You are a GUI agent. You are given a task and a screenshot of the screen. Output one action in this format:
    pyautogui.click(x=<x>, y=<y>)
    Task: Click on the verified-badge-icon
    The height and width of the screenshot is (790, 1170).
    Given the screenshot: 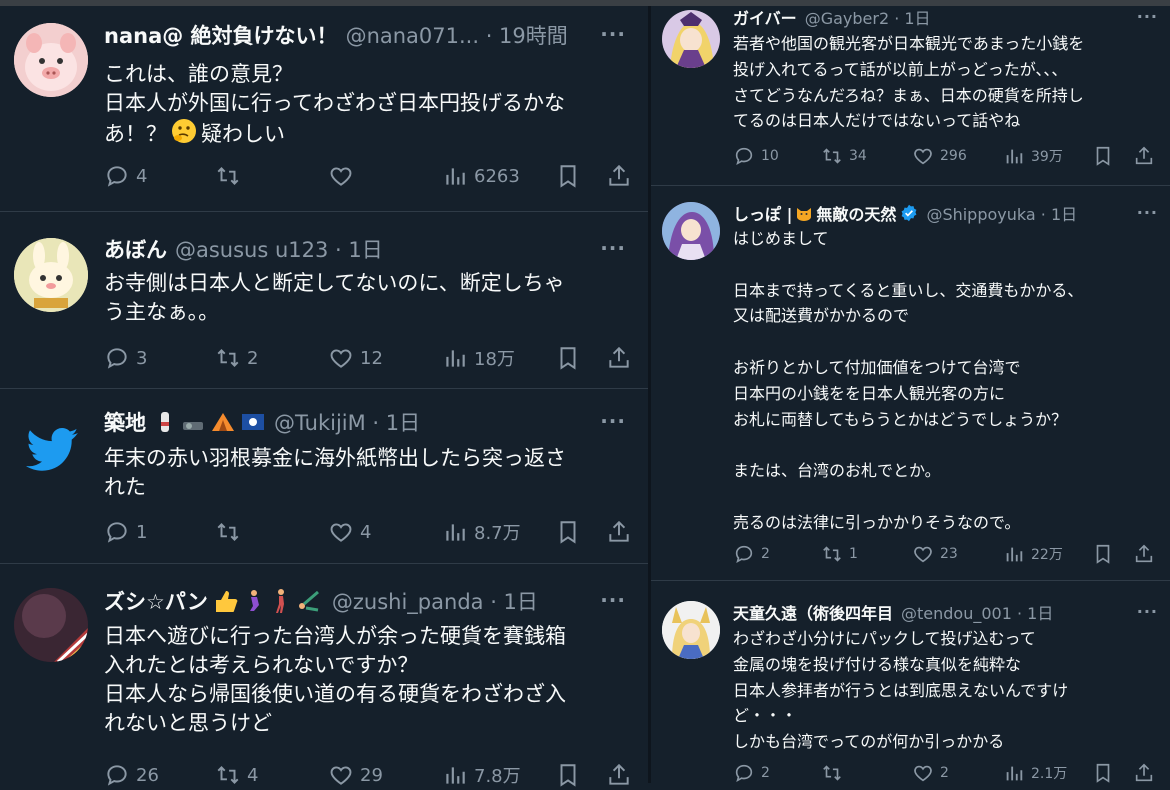 What is the action you would take?
    pyautogui.click(x=909, y=213)
    